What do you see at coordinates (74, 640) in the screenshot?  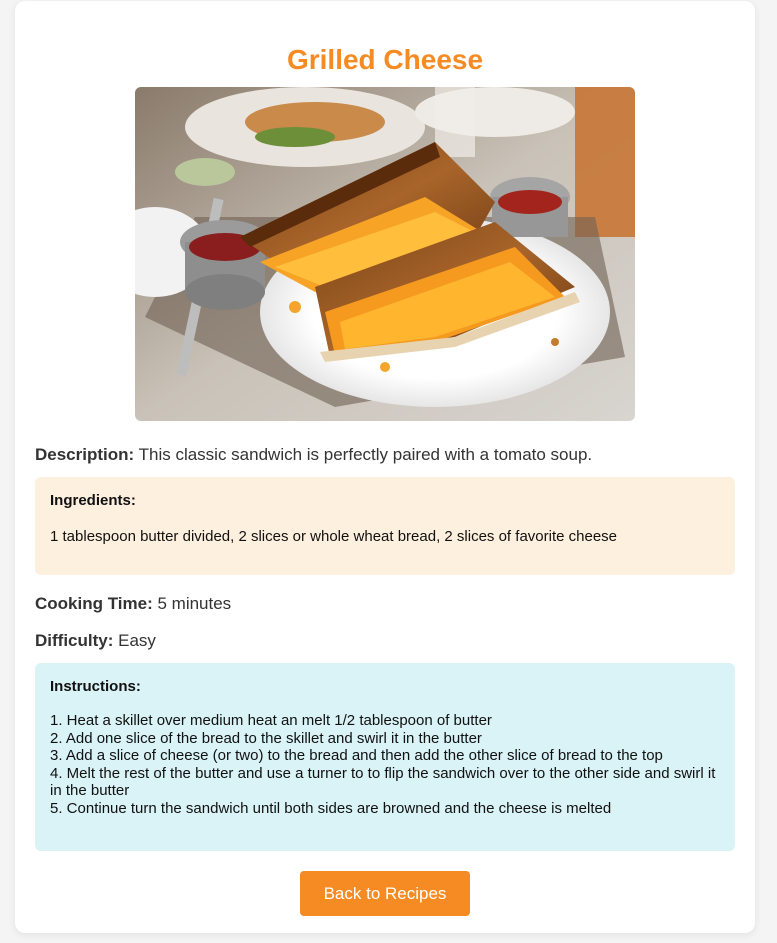 I see `difficulty-label: Difficulty:` at bounding box center [74, 640].